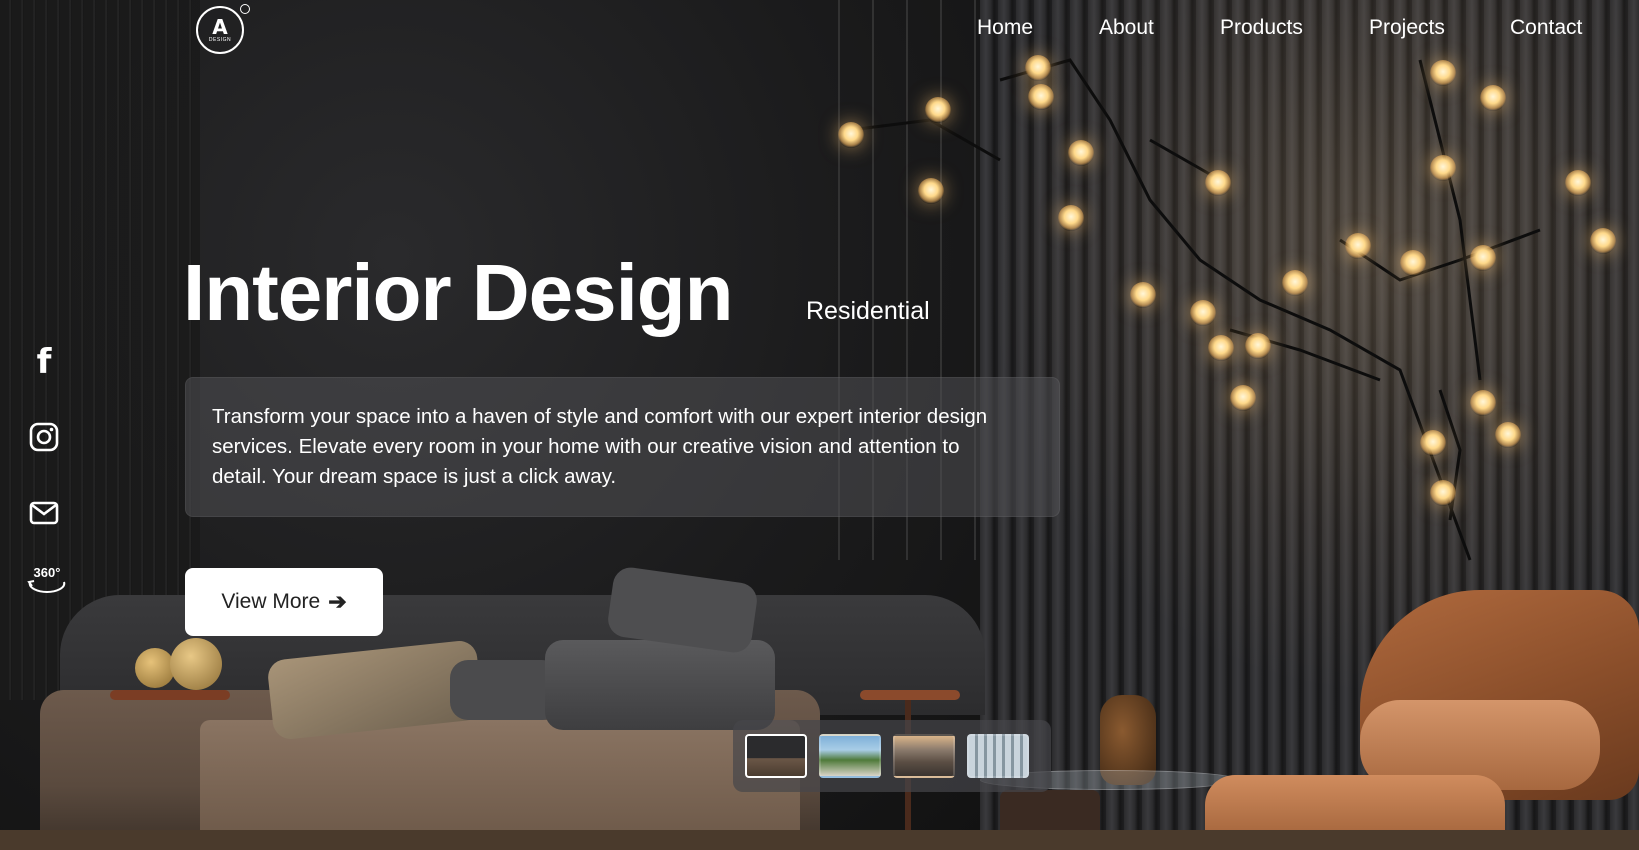  What do you see at coordinates (1261, 28) in the screenshot?
I see `nav-products: Products` at bounding box center [1261, 28].